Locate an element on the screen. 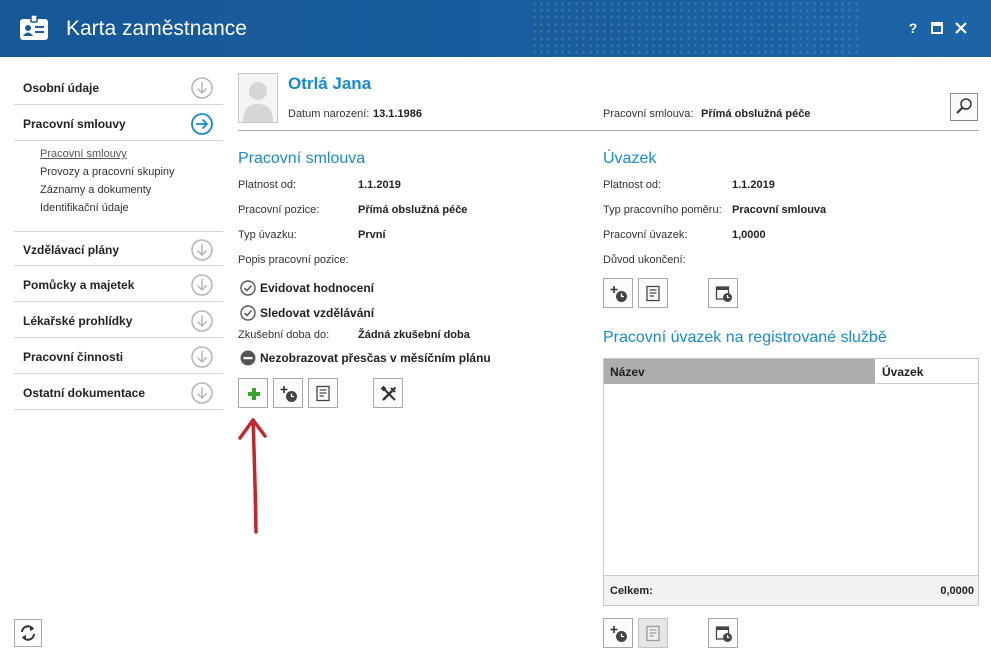  workload-history-button is located at coordinates (723, 293).